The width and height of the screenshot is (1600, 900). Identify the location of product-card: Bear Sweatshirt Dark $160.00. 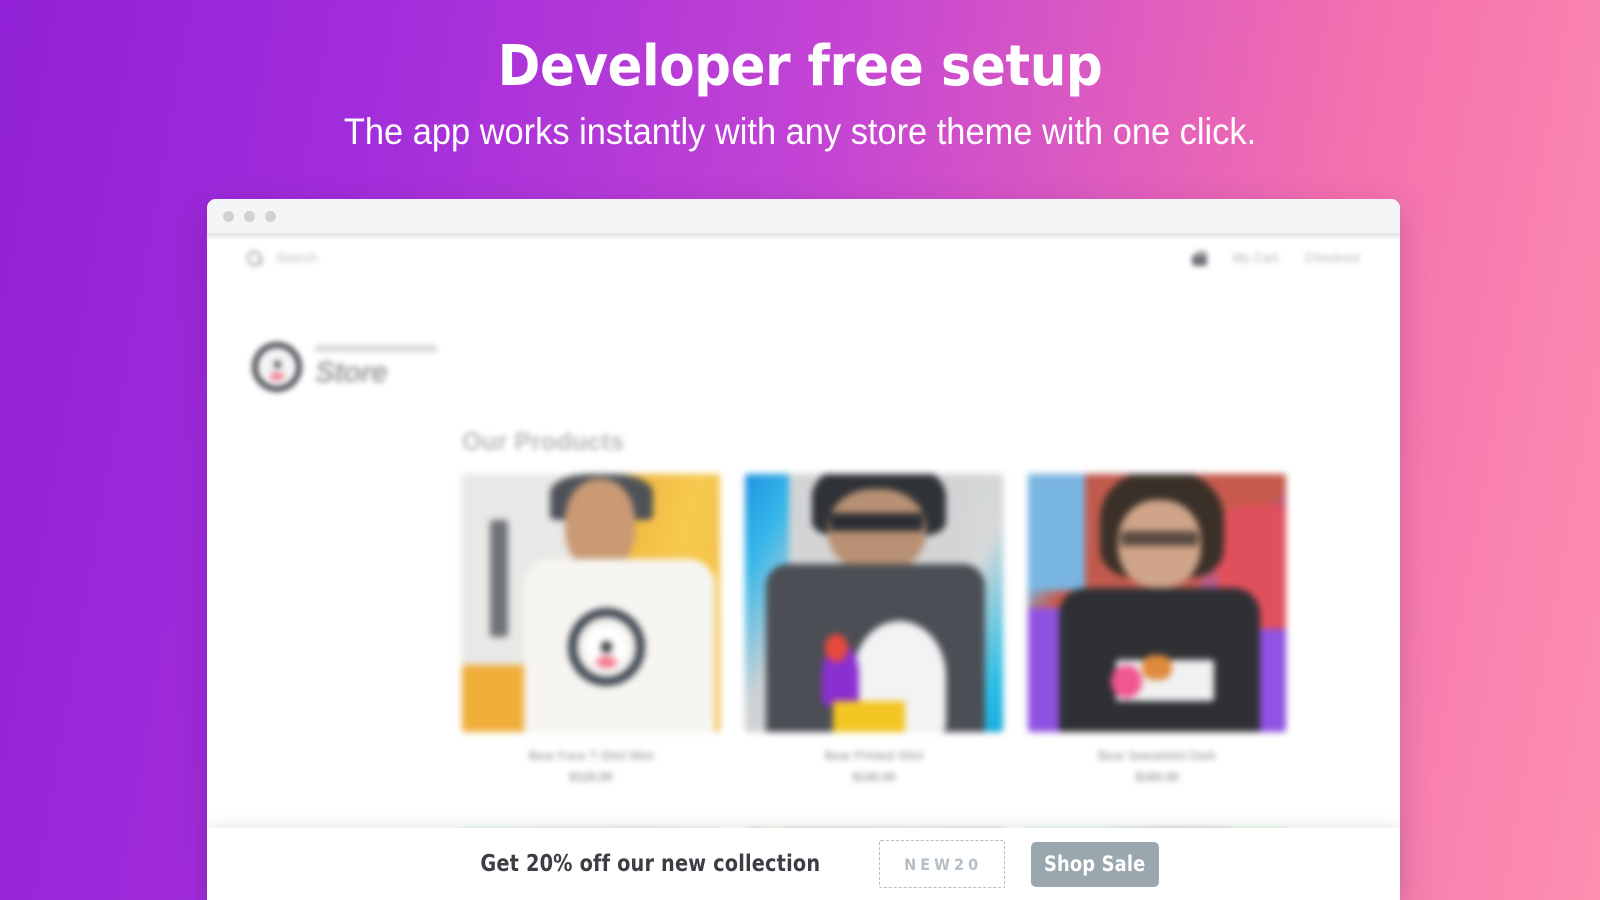
(1157, 629).